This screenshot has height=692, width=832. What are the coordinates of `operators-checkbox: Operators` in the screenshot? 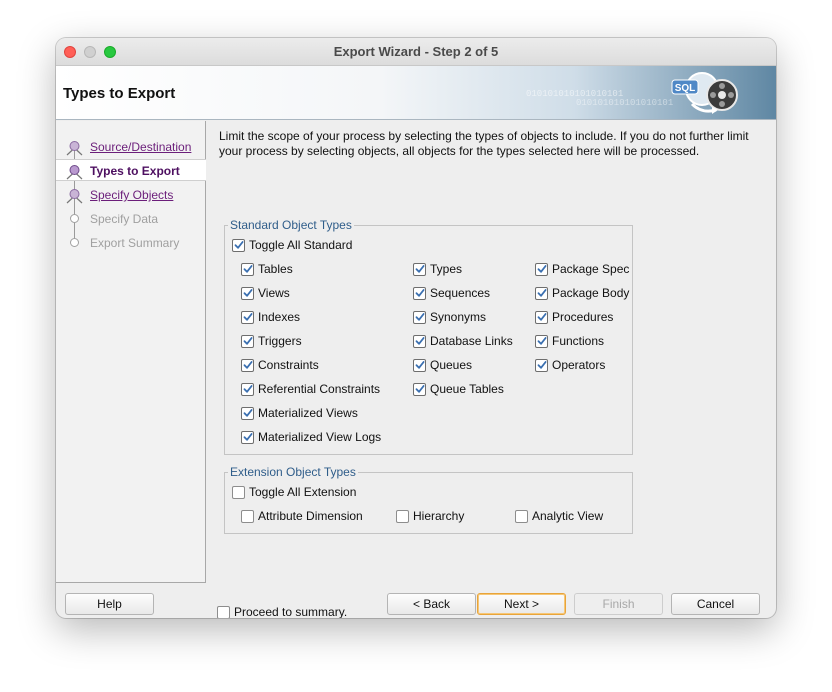 It's located at (570, 365).